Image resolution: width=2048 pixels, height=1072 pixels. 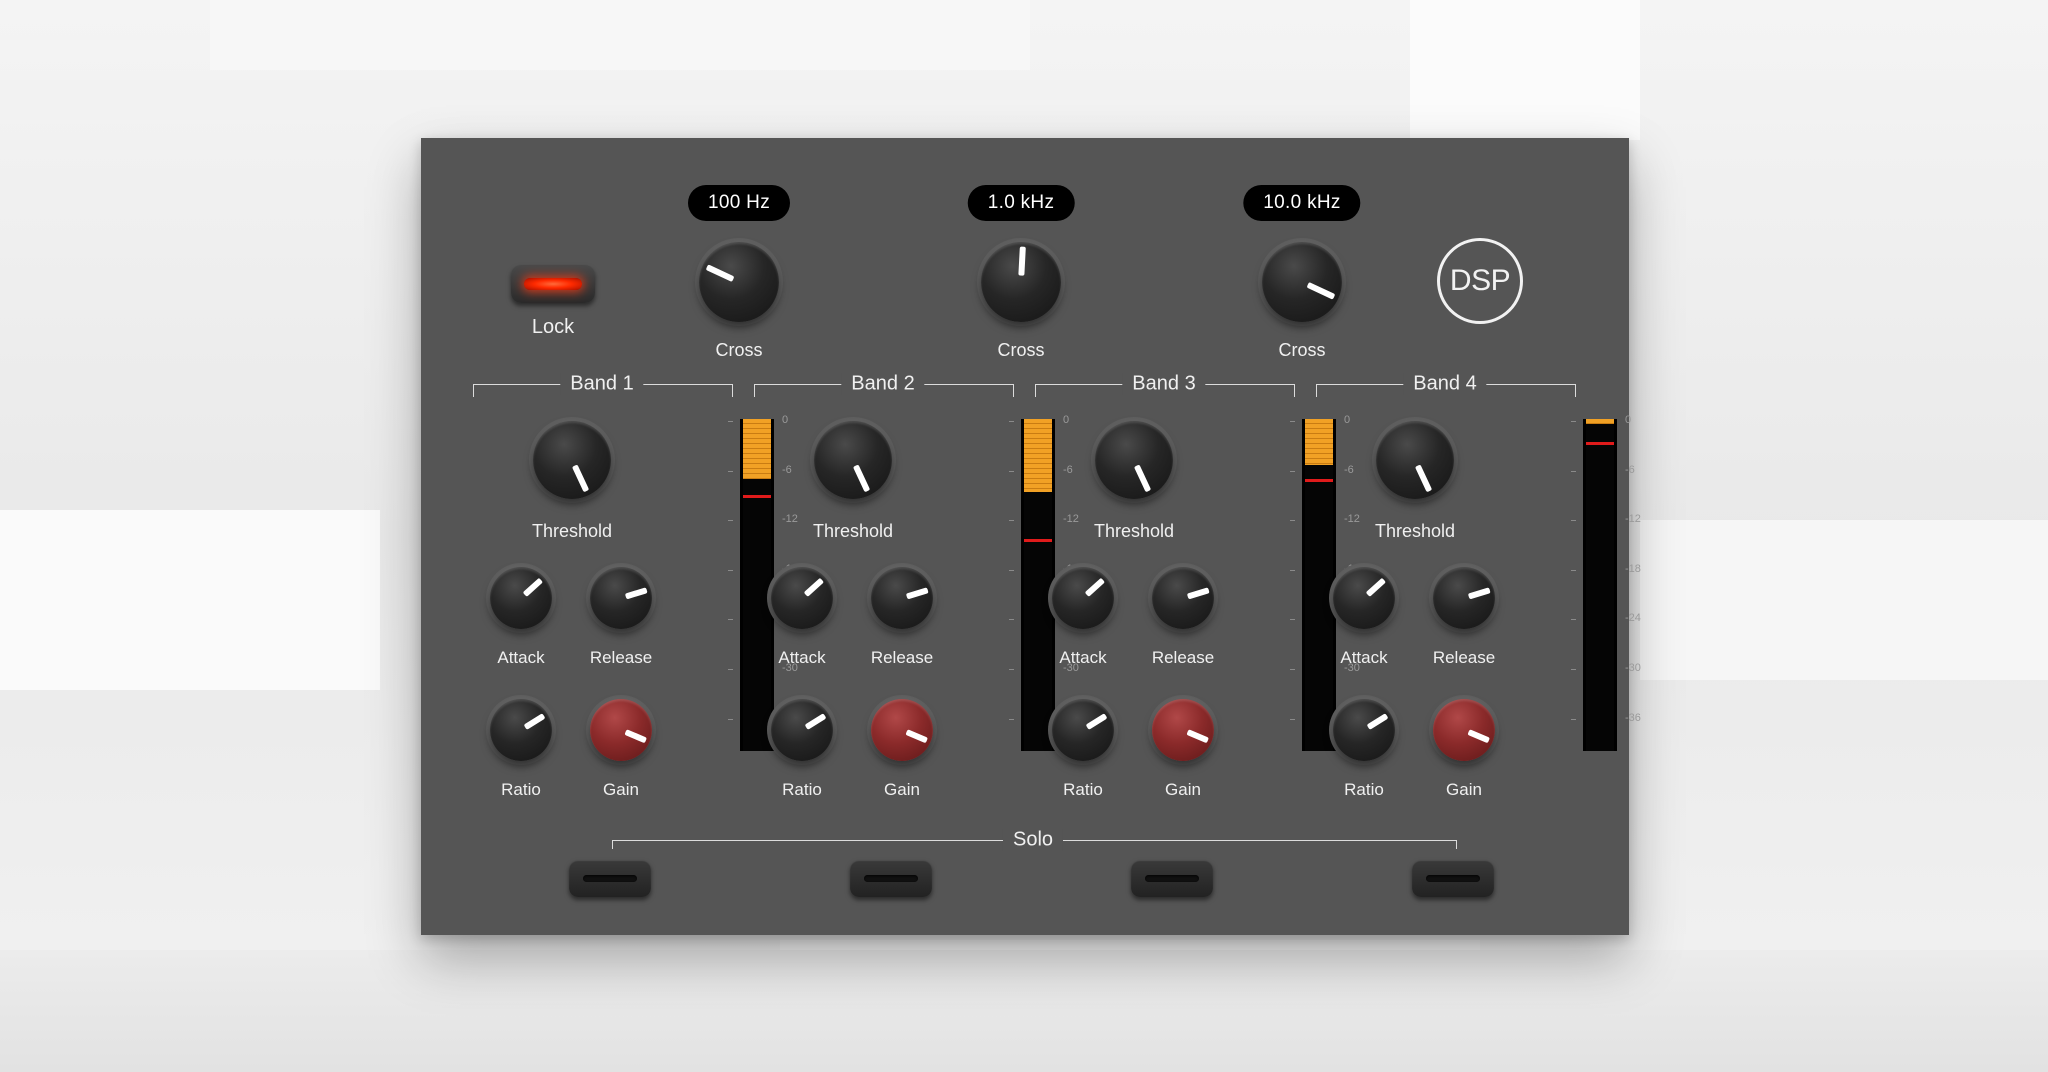 I want to click on crossover-3-knob, so click(x=1302, y=282).